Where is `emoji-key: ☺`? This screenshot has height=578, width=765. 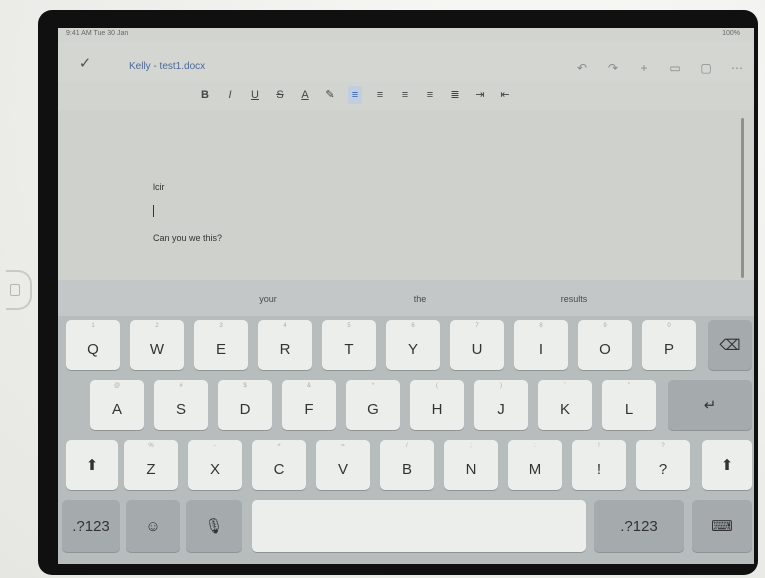
emoji-key: ☺ is located at coordinates (153, 526).